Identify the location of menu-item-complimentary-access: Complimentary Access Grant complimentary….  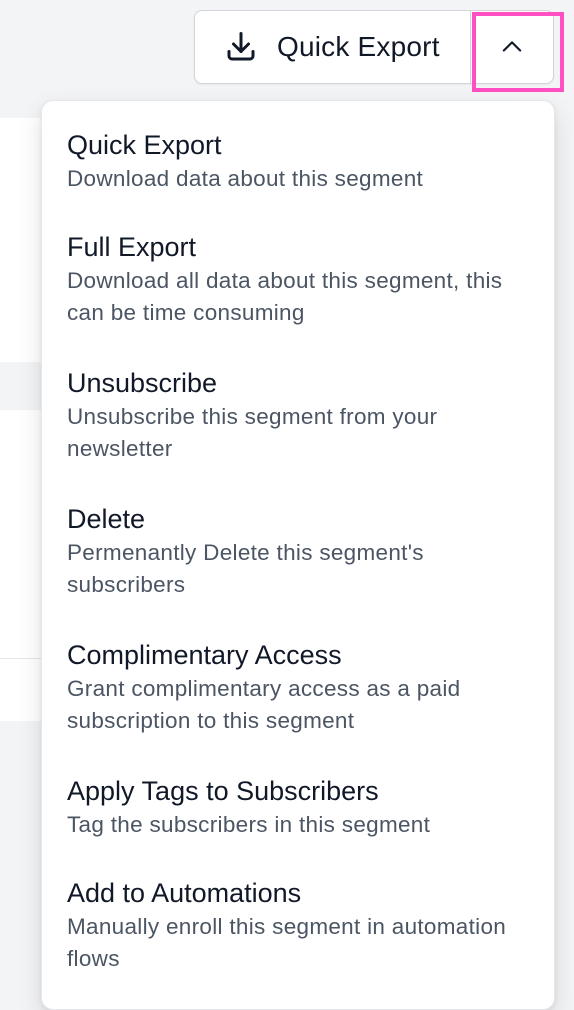
(298, 687).